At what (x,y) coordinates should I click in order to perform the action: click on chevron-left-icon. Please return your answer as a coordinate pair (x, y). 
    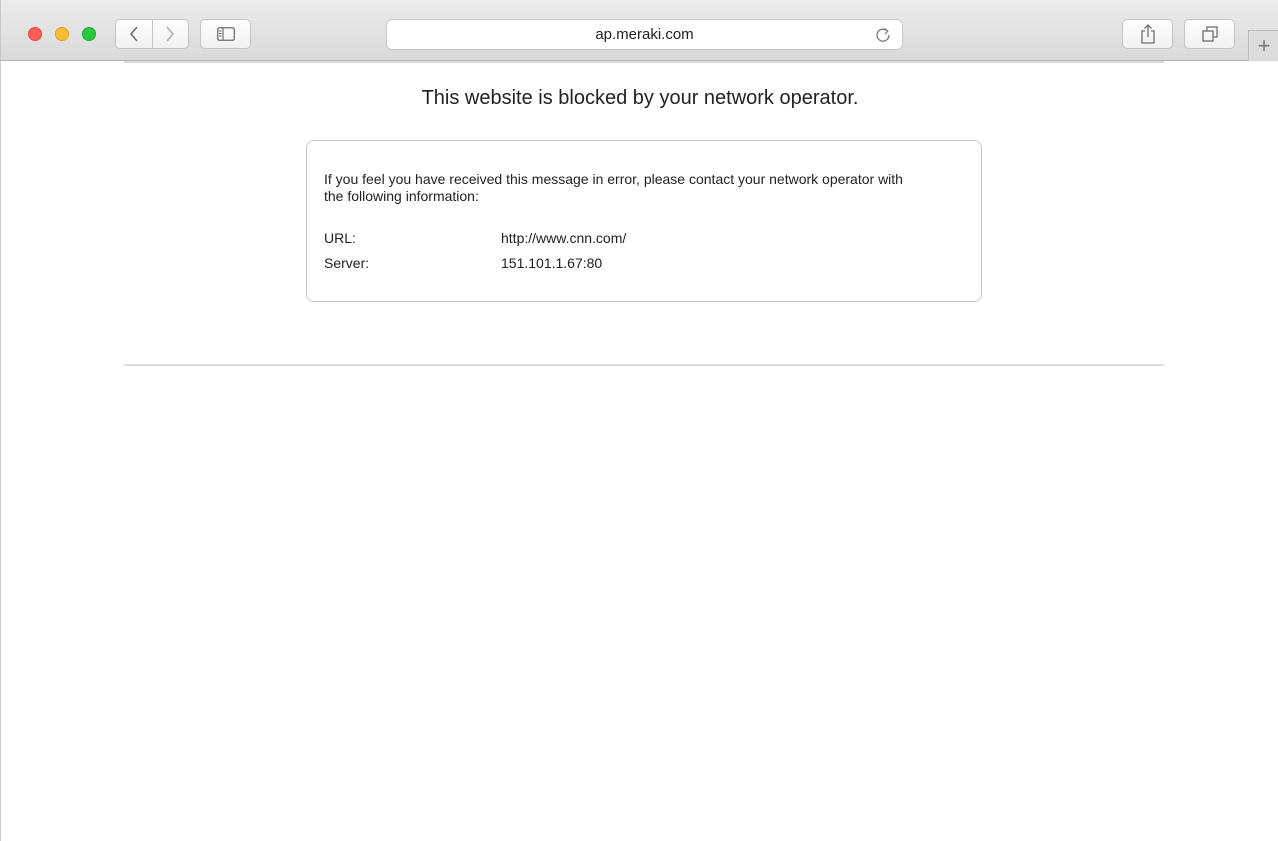
    Looking at the image, I should click on (133, 34).